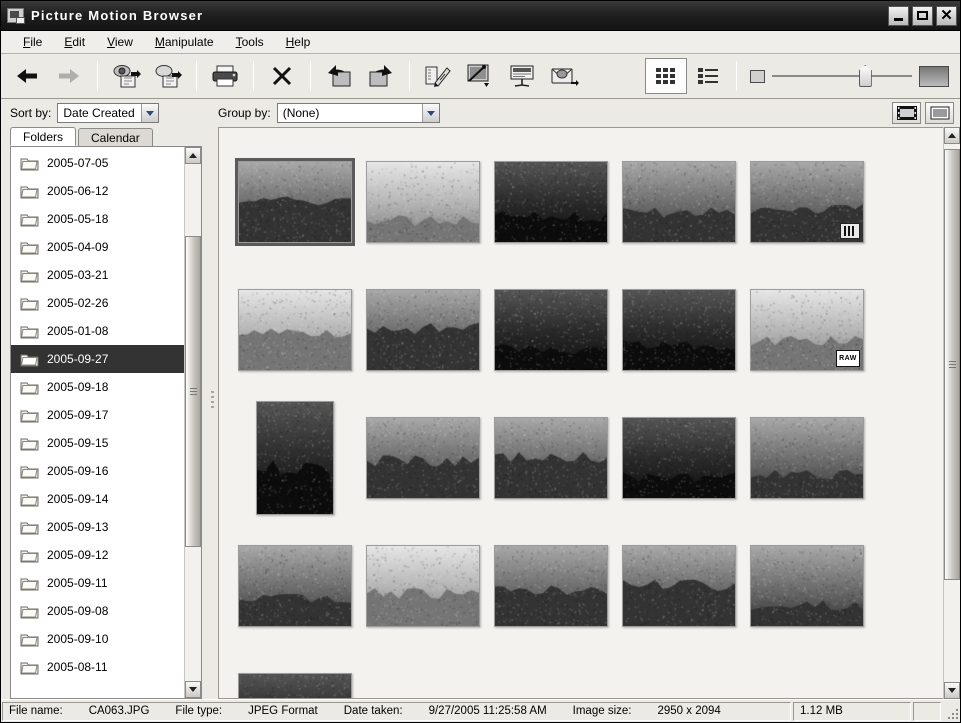 This screenshot has height=723, width=961. I want to click on folder-item: 2005-03-21, so click(97, 275).